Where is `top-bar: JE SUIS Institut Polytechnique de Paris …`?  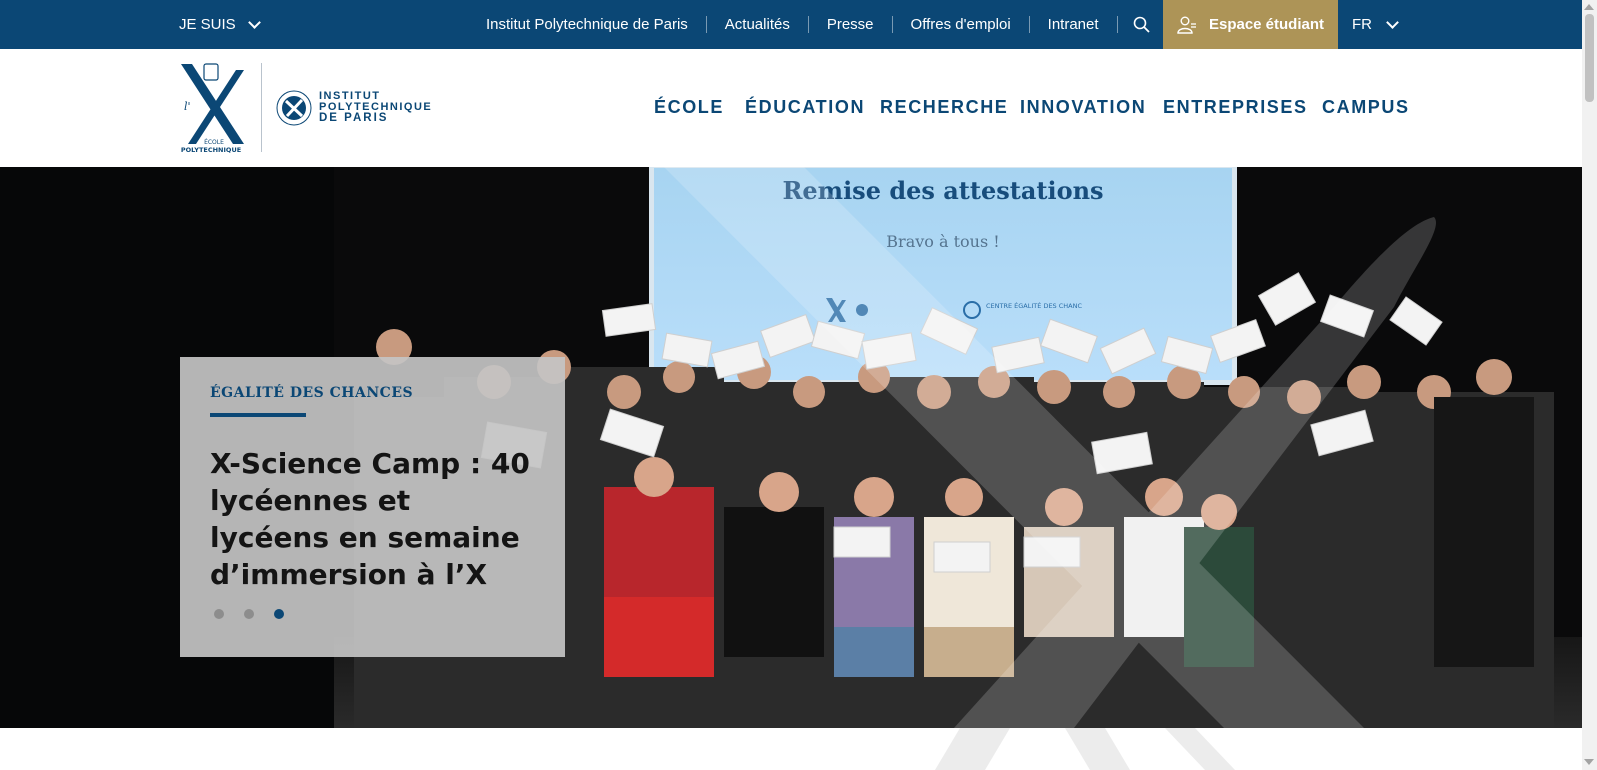 top-bar: JE SUIS Institut Polytechnique de Paris … is located at coordinates (791, 24).